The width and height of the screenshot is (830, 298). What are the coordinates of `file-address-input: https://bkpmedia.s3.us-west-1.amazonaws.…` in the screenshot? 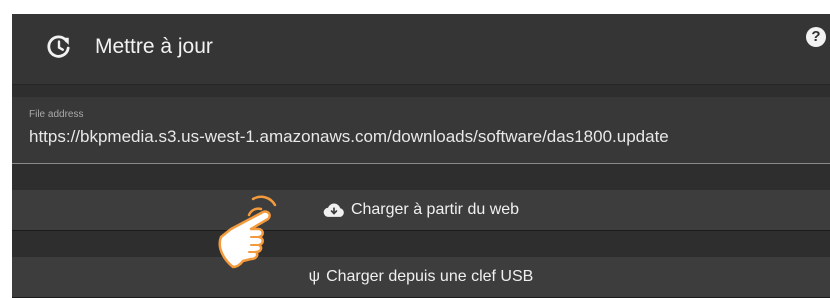 It's located at (349, 137).